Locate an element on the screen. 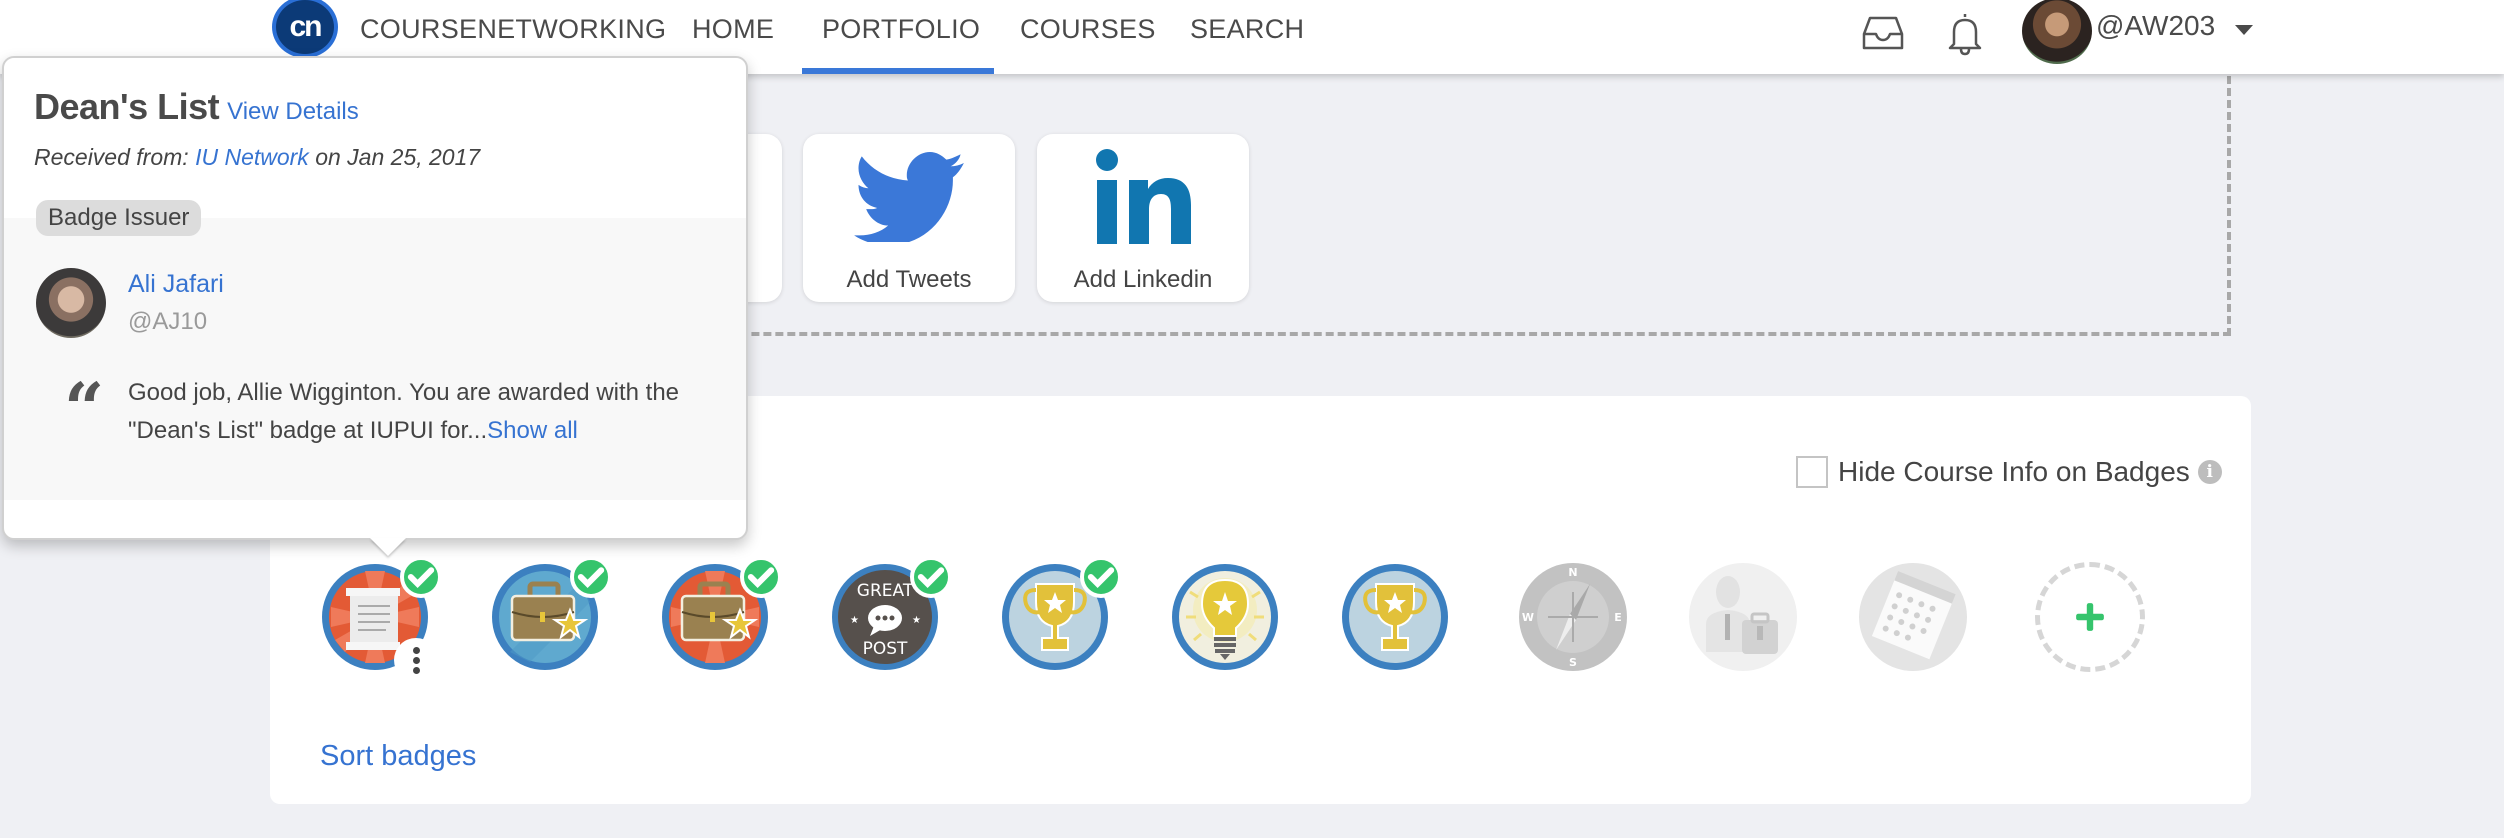 Image resolution: width=2504 pixels, height=838 pixels. nav-home: HOME is located at coordinates (733, 29).